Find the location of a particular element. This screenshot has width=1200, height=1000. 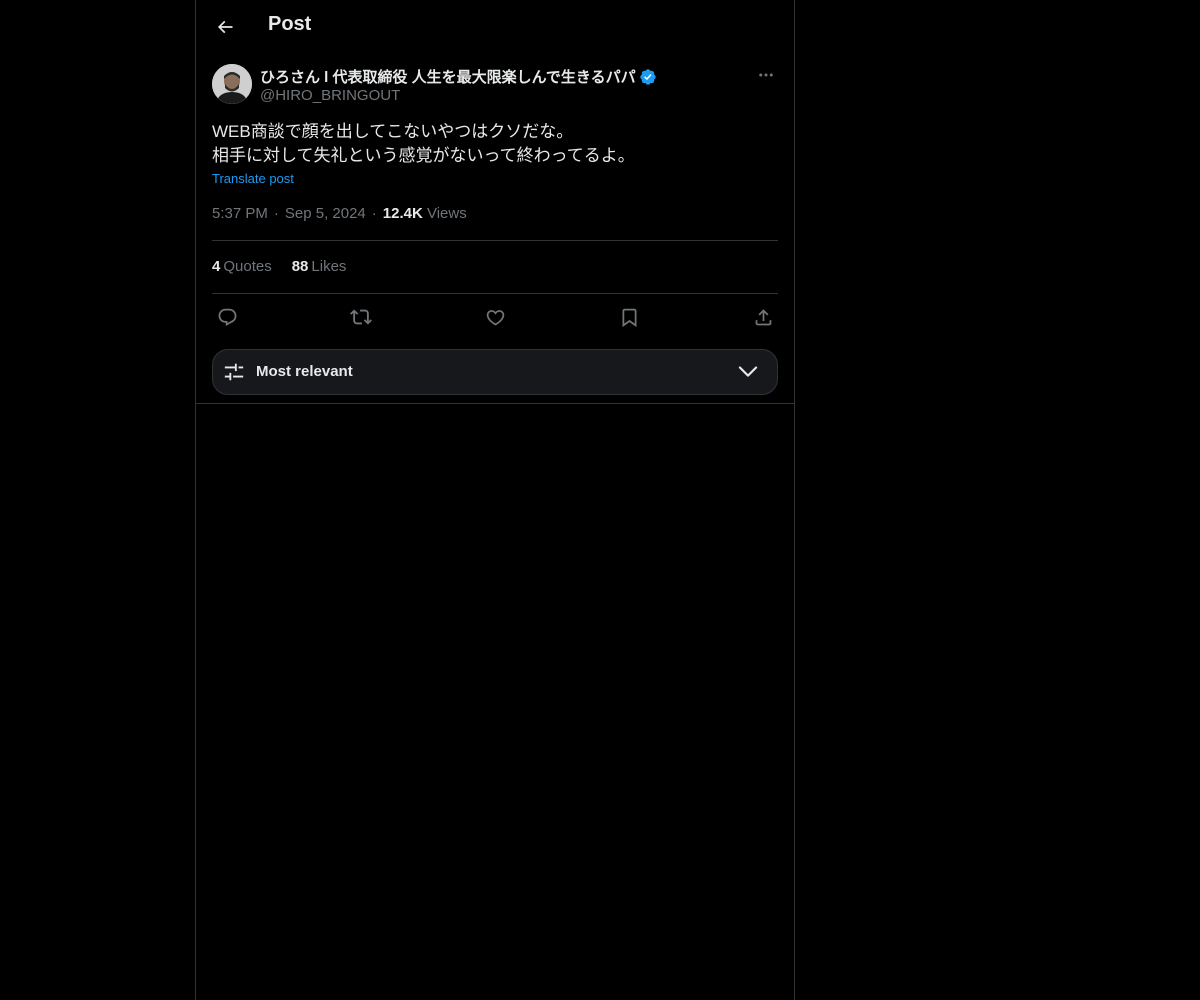

sliders-icon is located at coordinates (234, 372).